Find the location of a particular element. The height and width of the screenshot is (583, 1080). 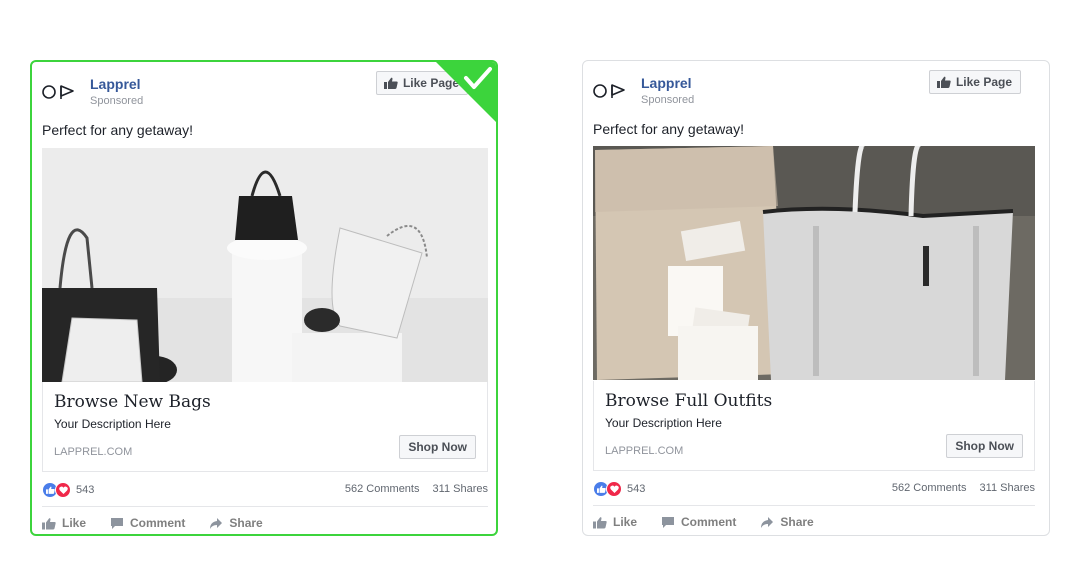

like-page-label: Like Page is located at coordinates (983, 82).